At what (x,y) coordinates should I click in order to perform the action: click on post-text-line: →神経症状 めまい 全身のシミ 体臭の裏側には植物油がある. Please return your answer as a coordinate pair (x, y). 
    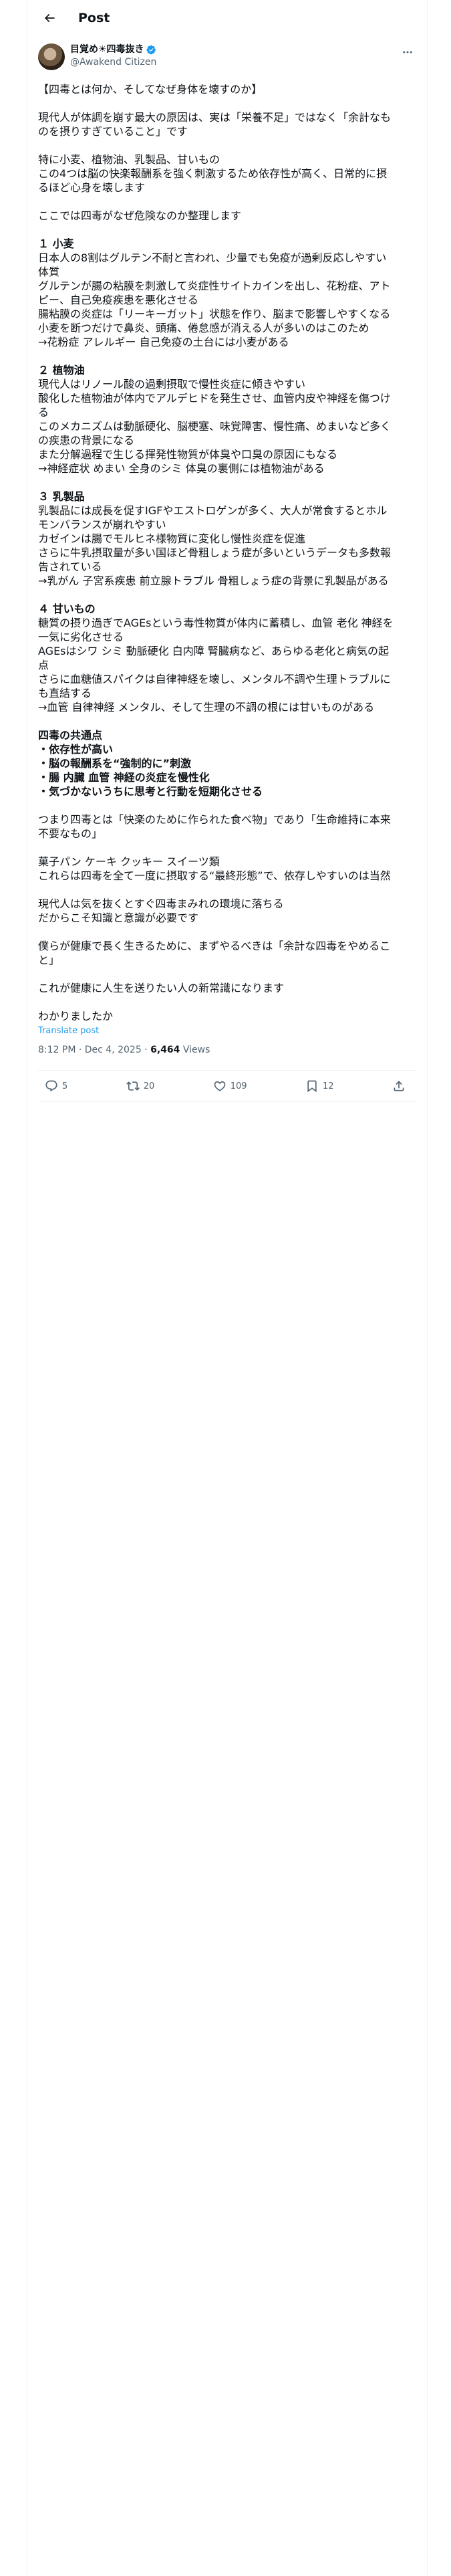
    Looking at the image, I should click on (181, 468).